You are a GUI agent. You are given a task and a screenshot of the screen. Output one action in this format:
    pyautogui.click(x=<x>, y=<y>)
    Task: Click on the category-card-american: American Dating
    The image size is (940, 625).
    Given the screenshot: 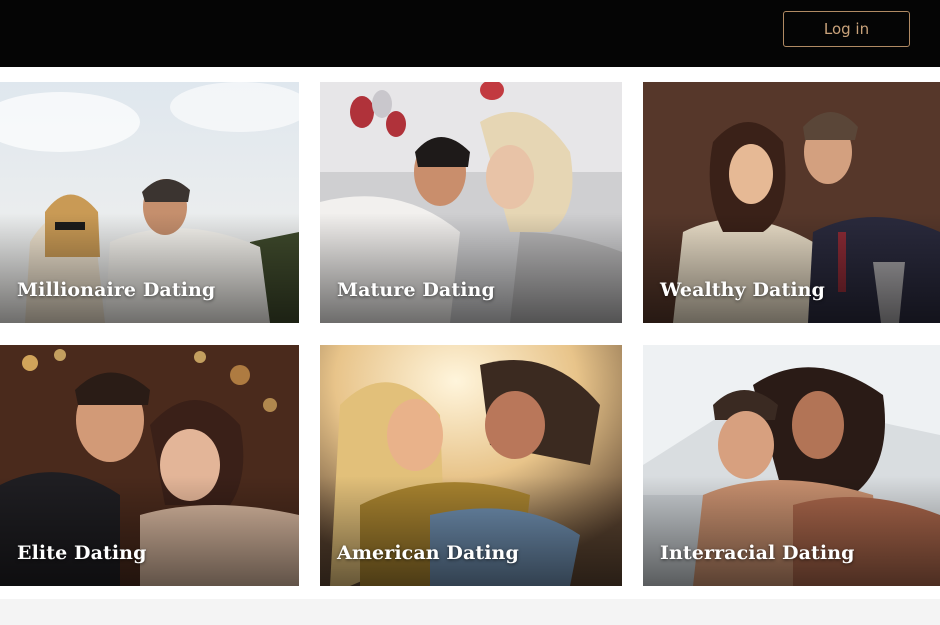 What is the action you would take?
    pyautogui.click(x=471, y=465)
    